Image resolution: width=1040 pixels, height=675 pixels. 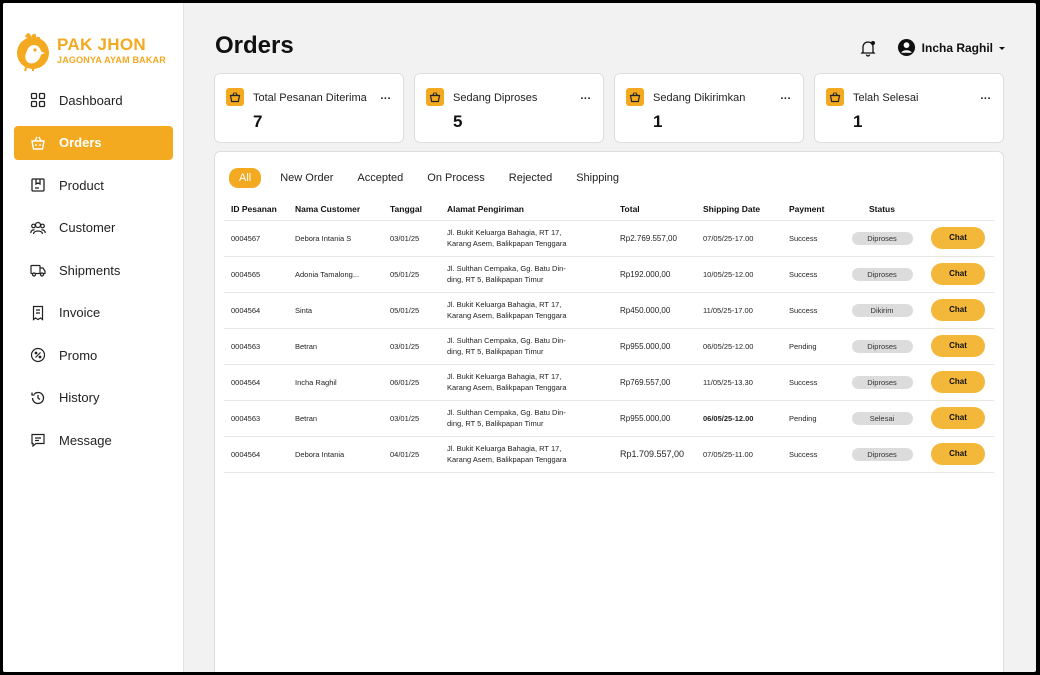 What do you see at coordinates (38, 398) in the screenshot?
I see `history-icon` at bounding box center [38, 398].